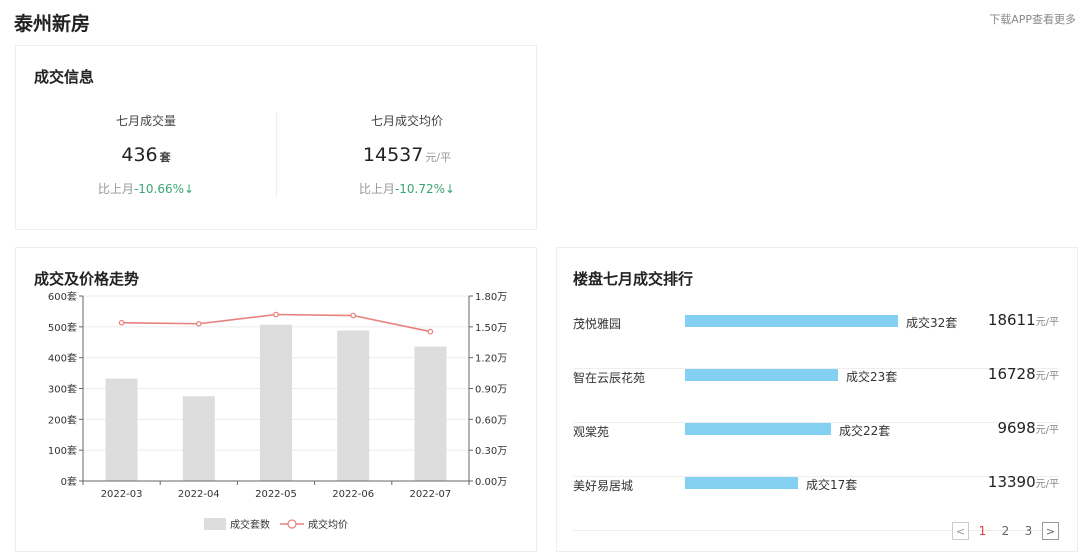 The image size is (1080, 554). Describe the element at coordinates (62, 296) in the screenshot. I see `y-left-tick-label: 600套` at that location.